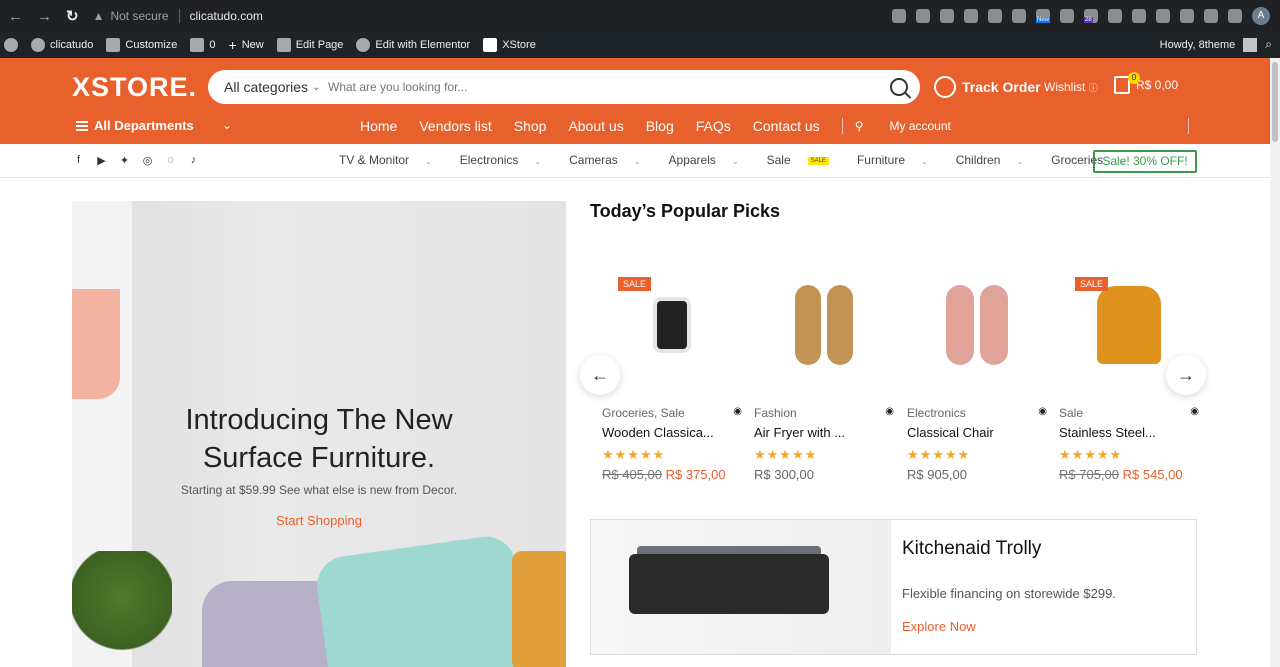  What do you see at coordinates (947, 16) in the screenshot?
I see `extension-icon` at bounding box center [947, 16].